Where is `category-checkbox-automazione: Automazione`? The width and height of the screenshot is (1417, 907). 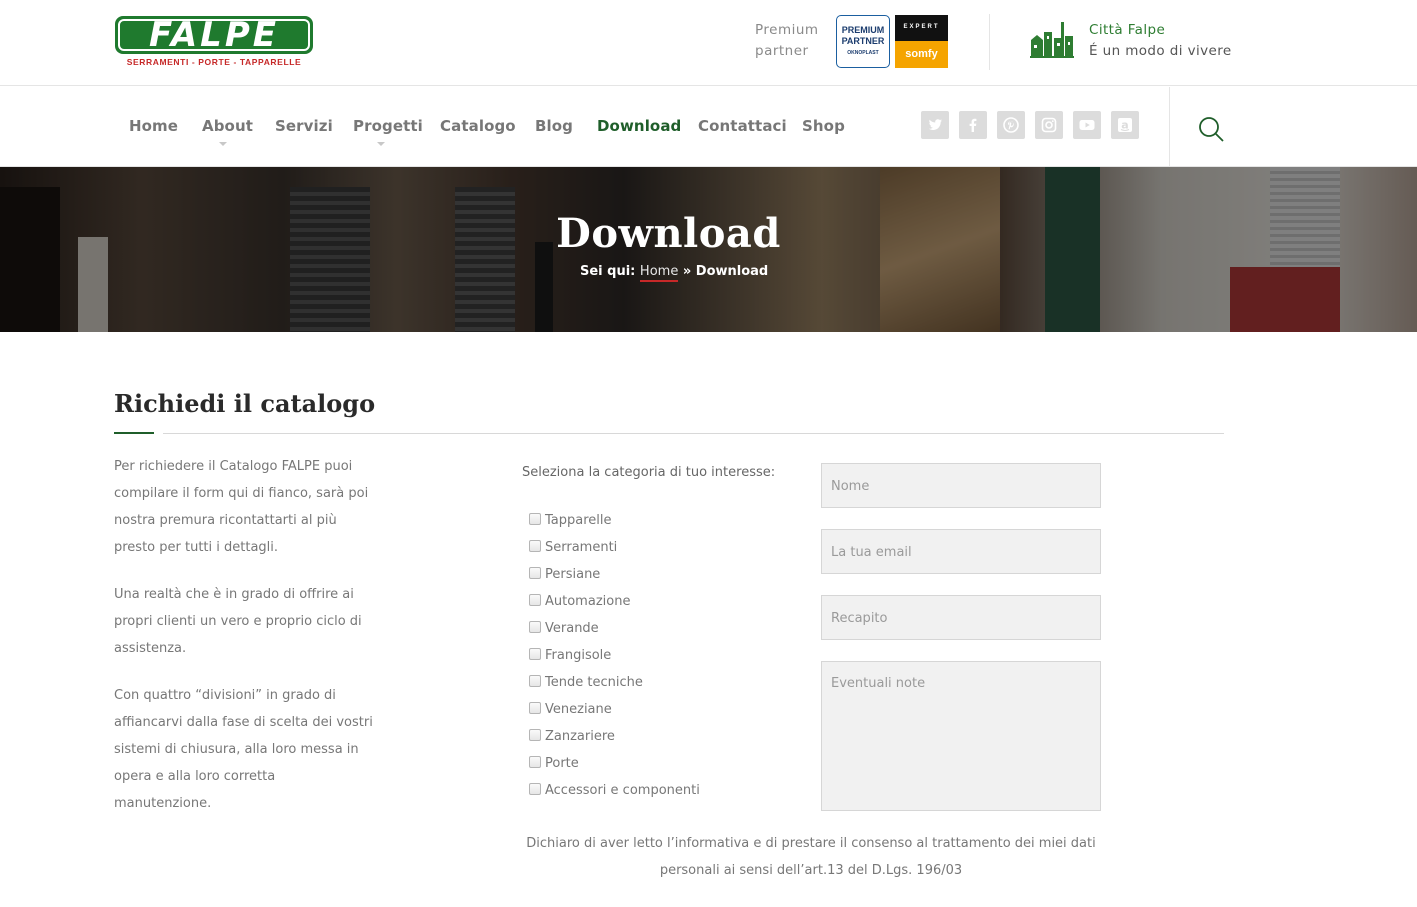
category-checkbox-automazione: Automazione is located at coordinates (579, 604).